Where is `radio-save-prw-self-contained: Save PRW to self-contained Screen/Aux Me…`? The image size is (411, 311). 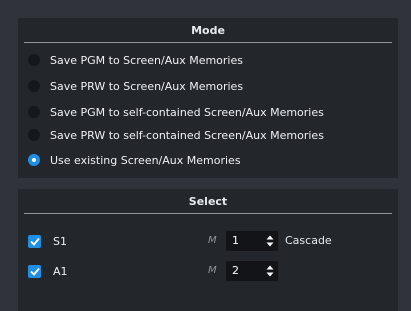 radio-save-prw-self-contained: Save PRW to self-contained Screen/Aux Me… is located at coordinates (176, 135).